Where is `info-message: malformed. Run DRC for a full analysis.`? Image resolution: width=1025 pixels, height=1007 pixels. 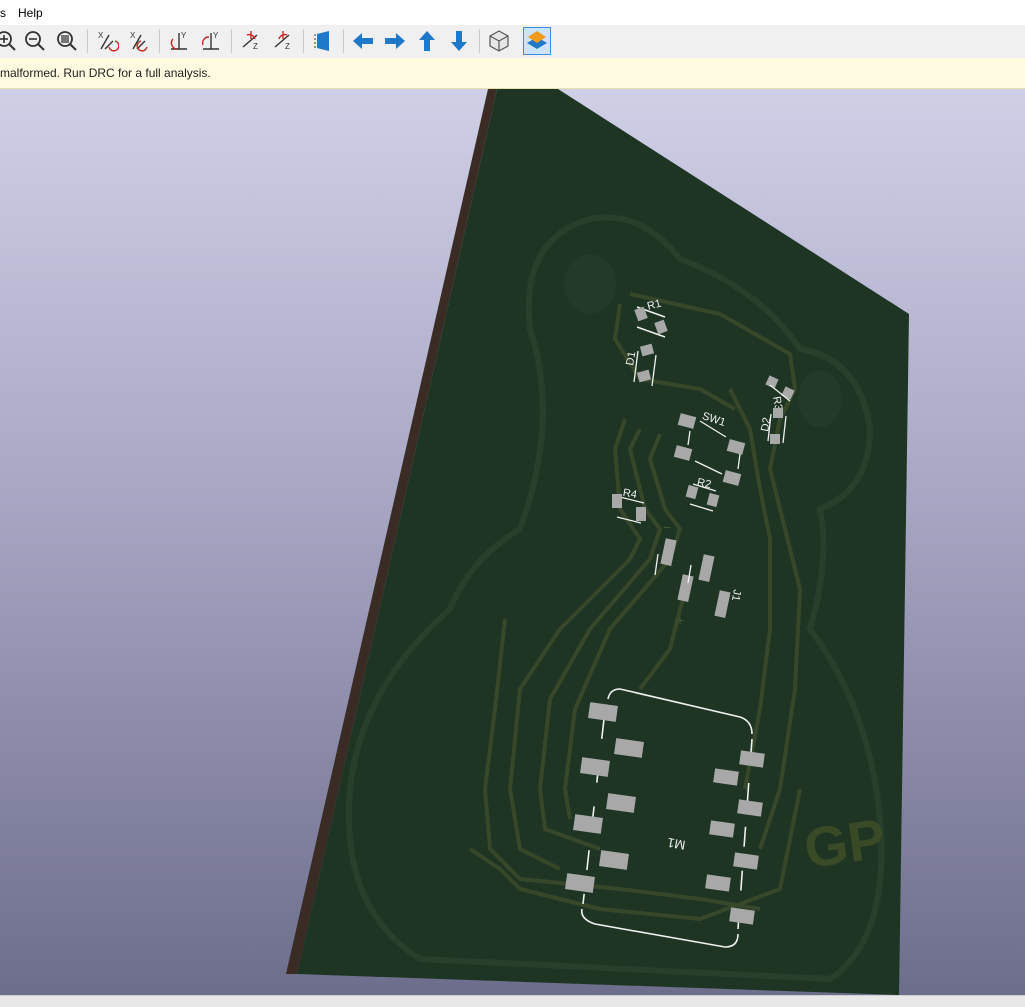 info-message: malformed. Run DRC for a full analysis. is located at coordinates (105, 73).